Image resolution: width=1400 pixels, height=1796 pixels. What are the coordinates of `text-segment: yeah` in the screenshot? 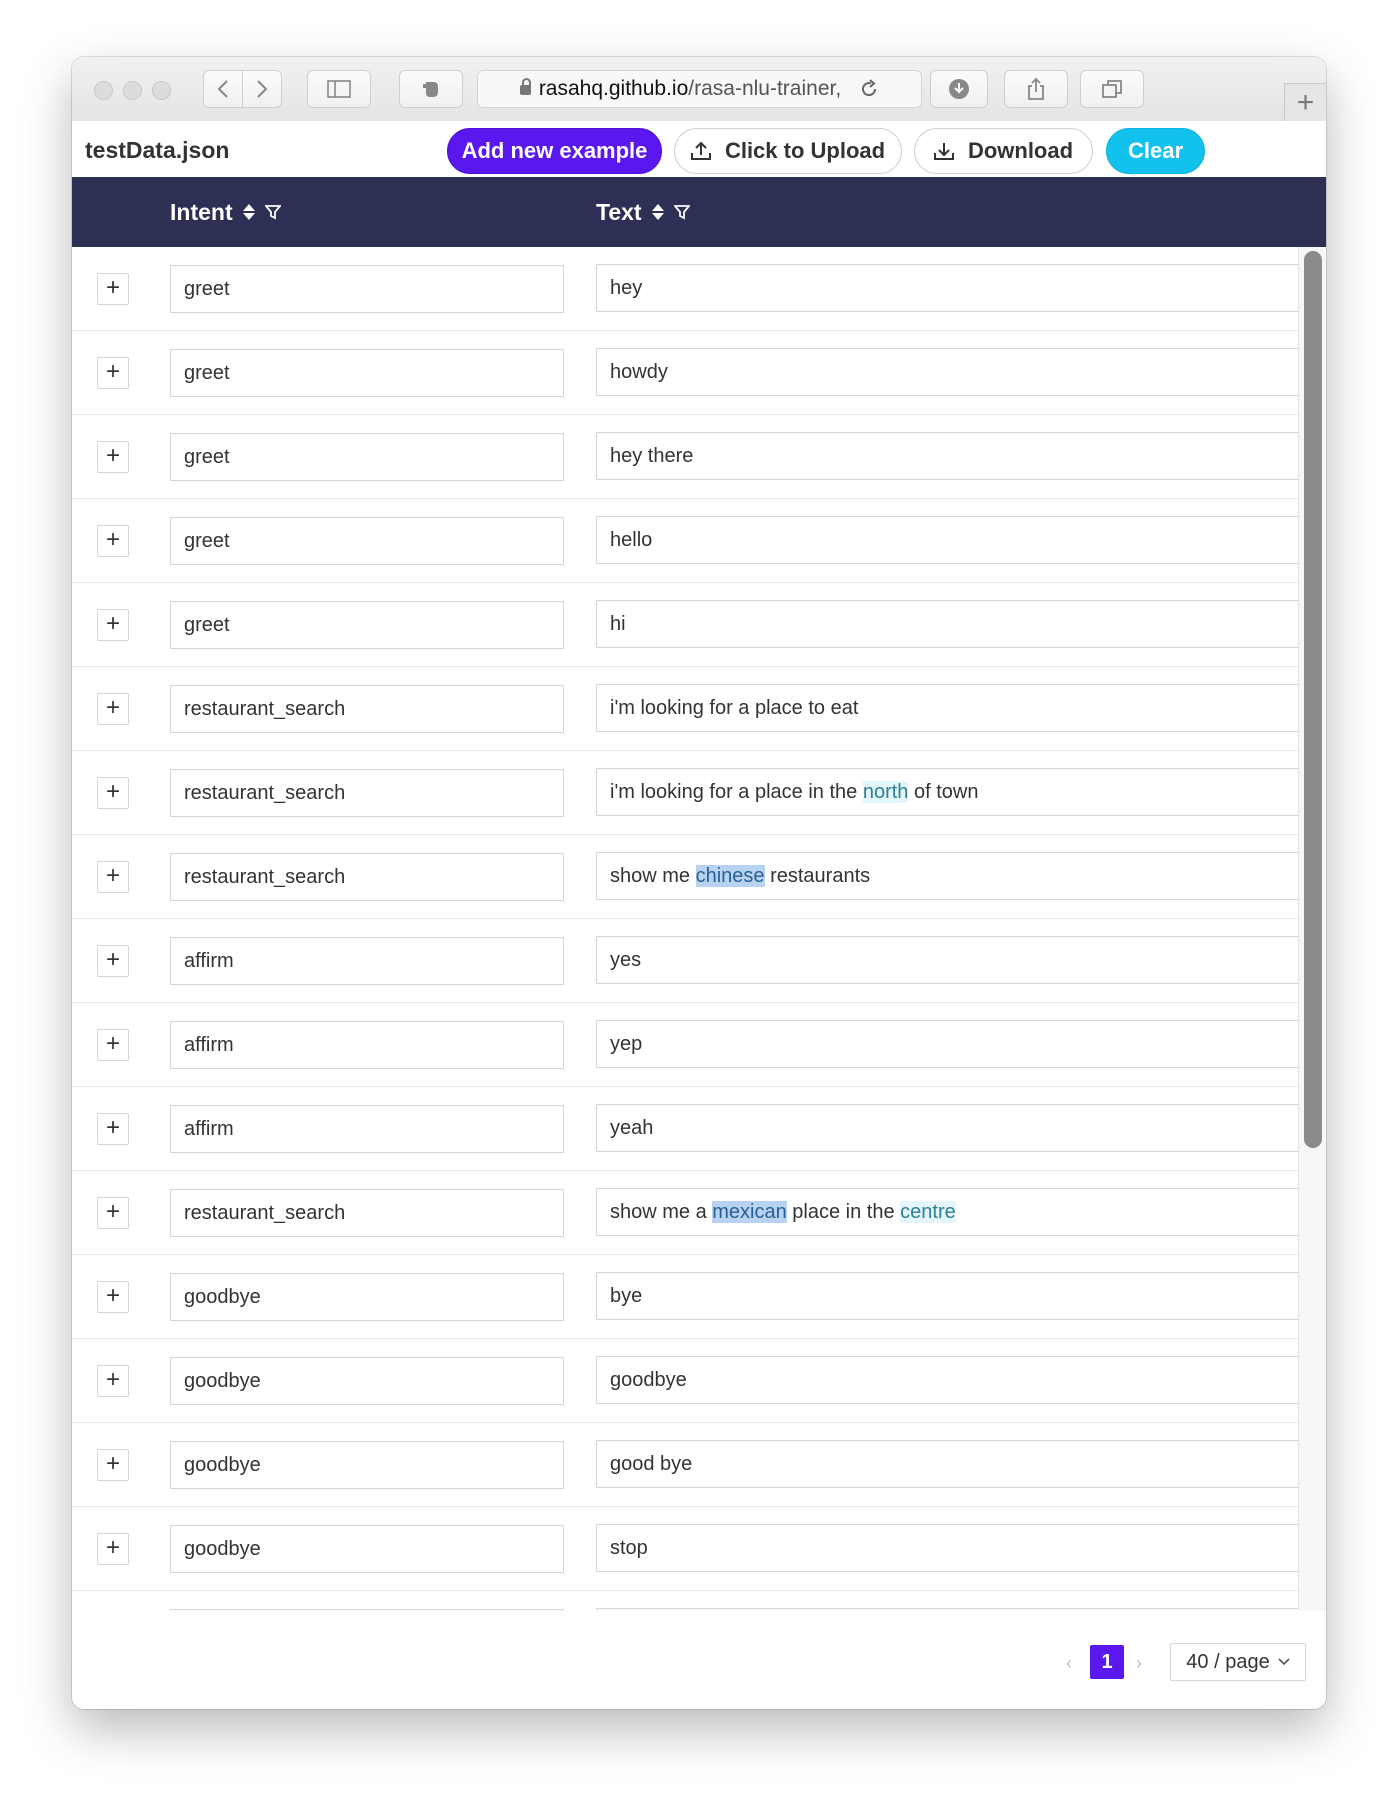 It's located at (632, 1128).